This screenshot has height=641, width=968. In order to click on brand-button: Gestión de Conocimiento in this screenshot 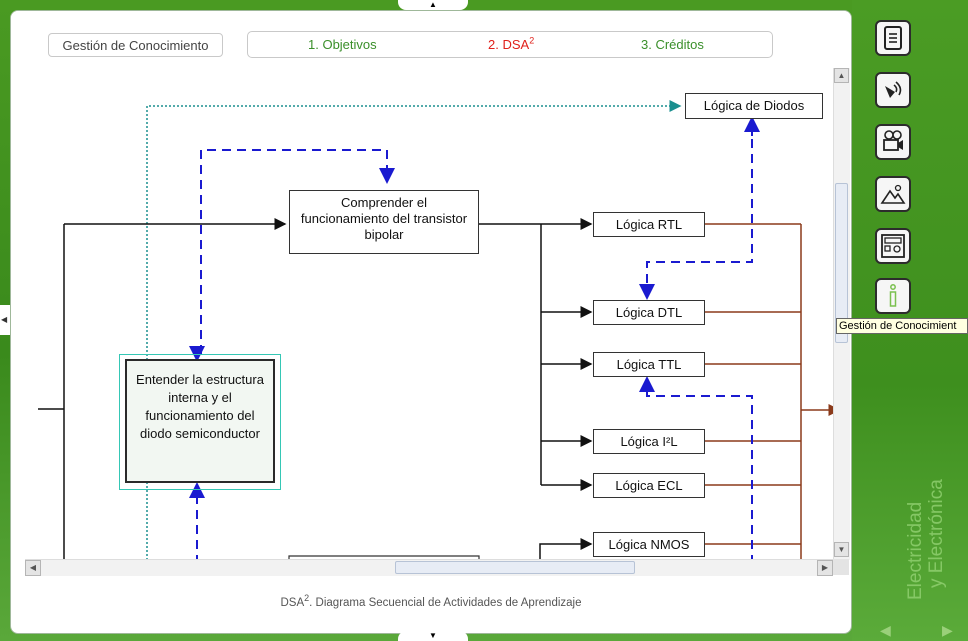, I will do `click(135, 45)`.